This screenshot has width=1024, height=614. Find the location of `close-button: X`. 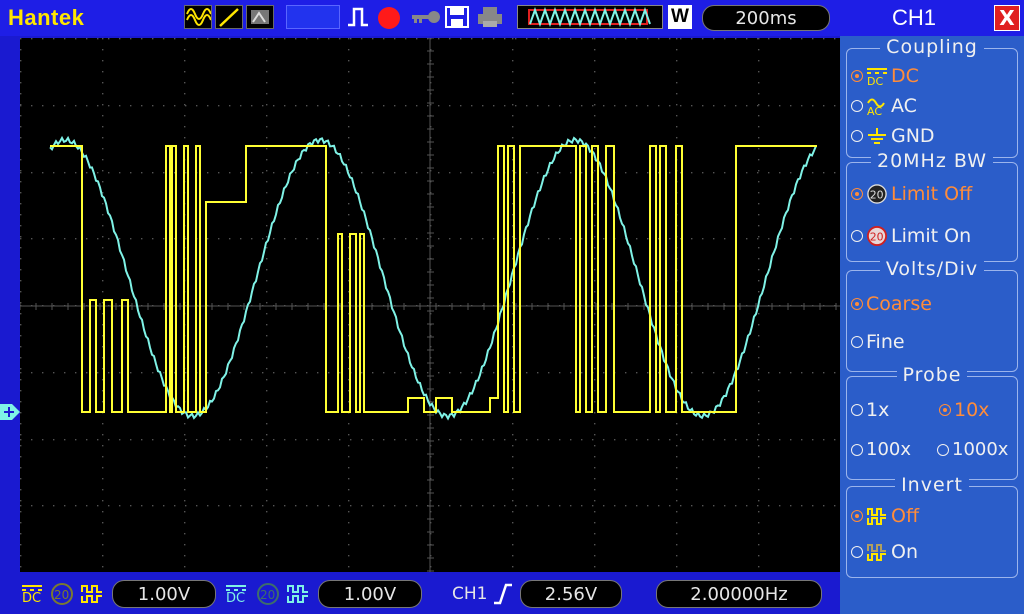

close-button: X is located at coordinates (1007, 18).